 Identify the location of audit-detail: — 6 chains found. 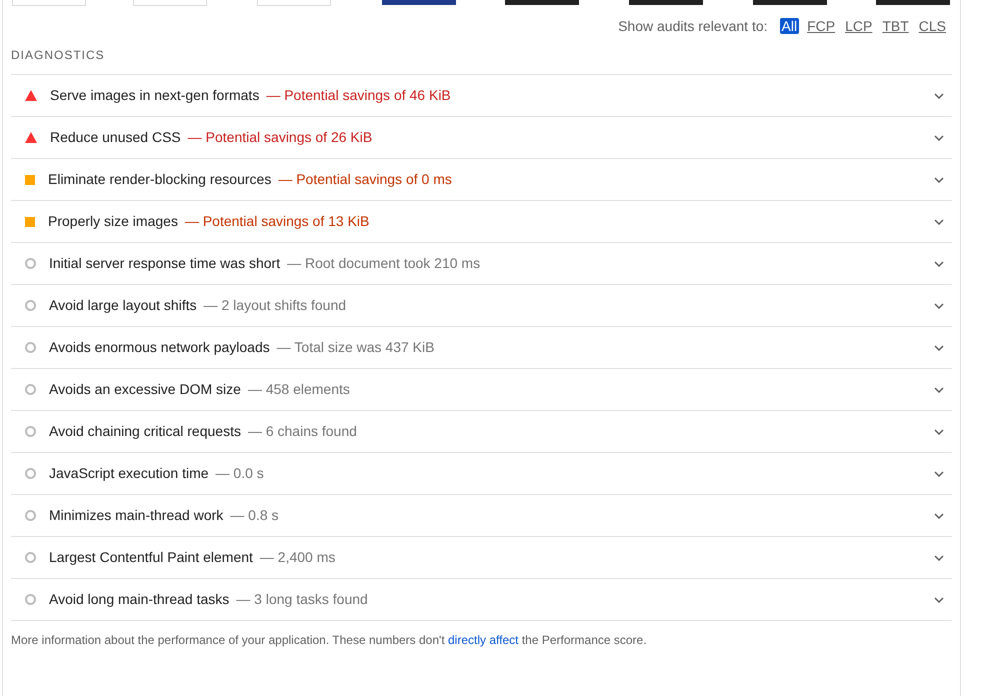
(302, 431).